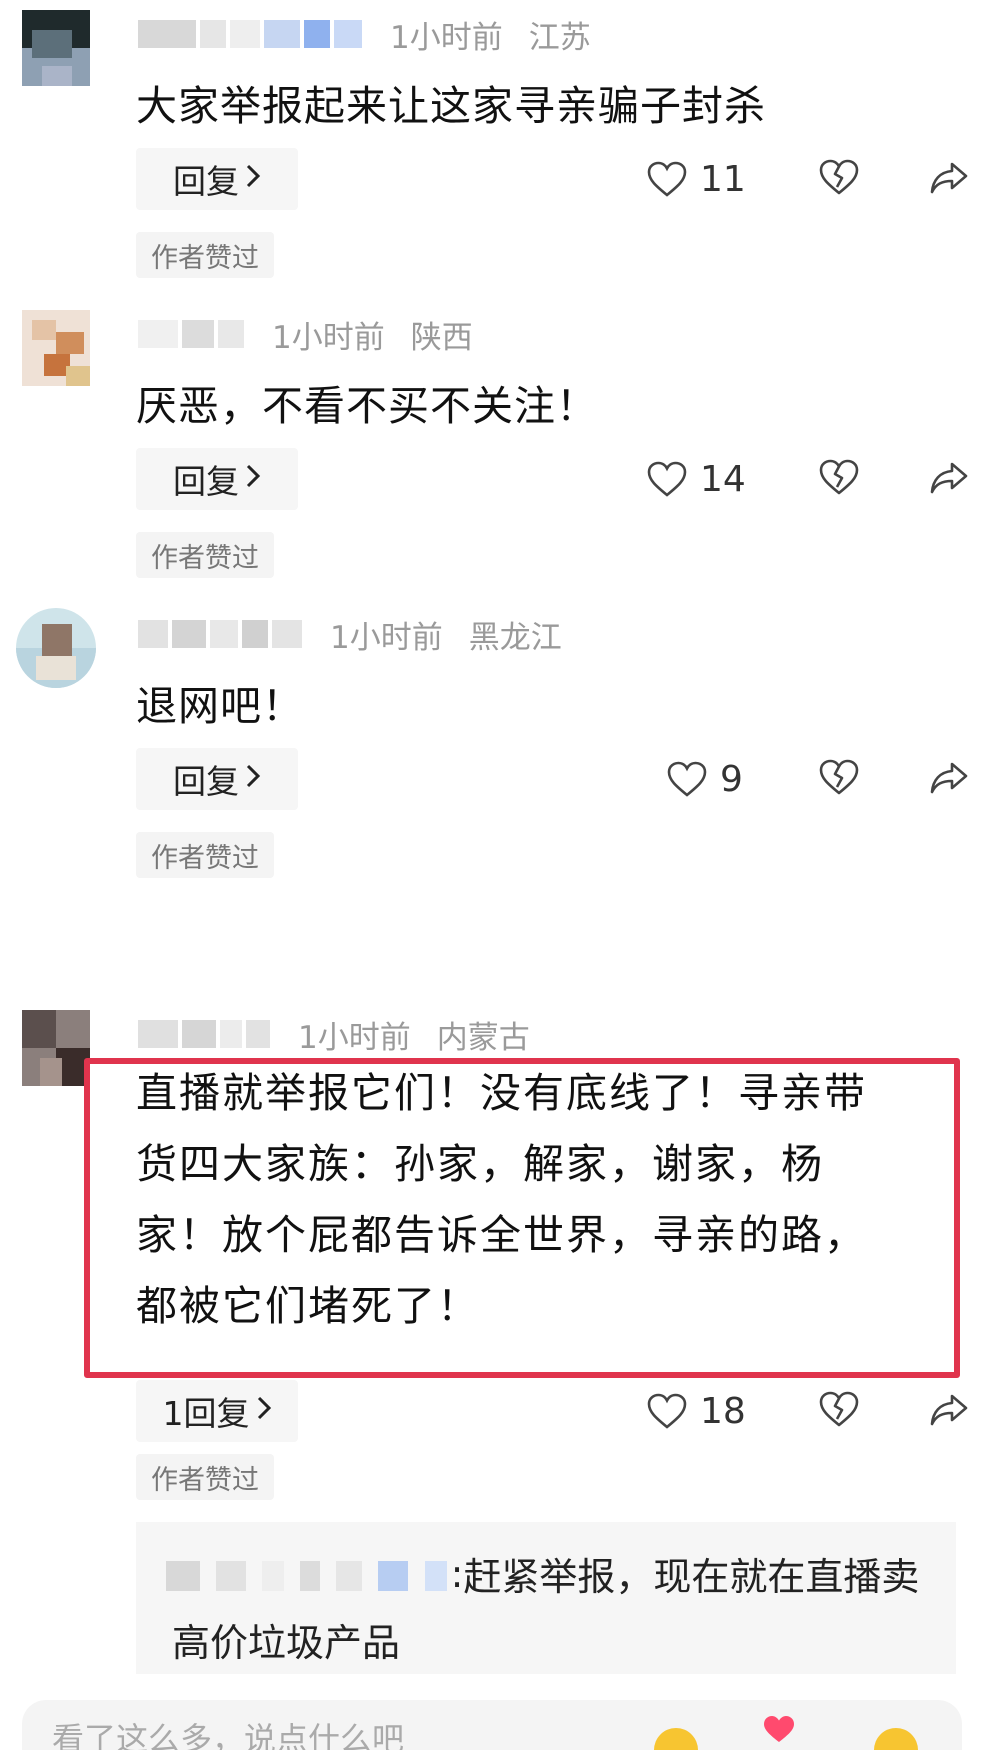 The height and width of the screenshot is (1750, 984). Describe the element at coordinates (559, 37) in the screenshot. I see `comment-location: 江苏` at that location.